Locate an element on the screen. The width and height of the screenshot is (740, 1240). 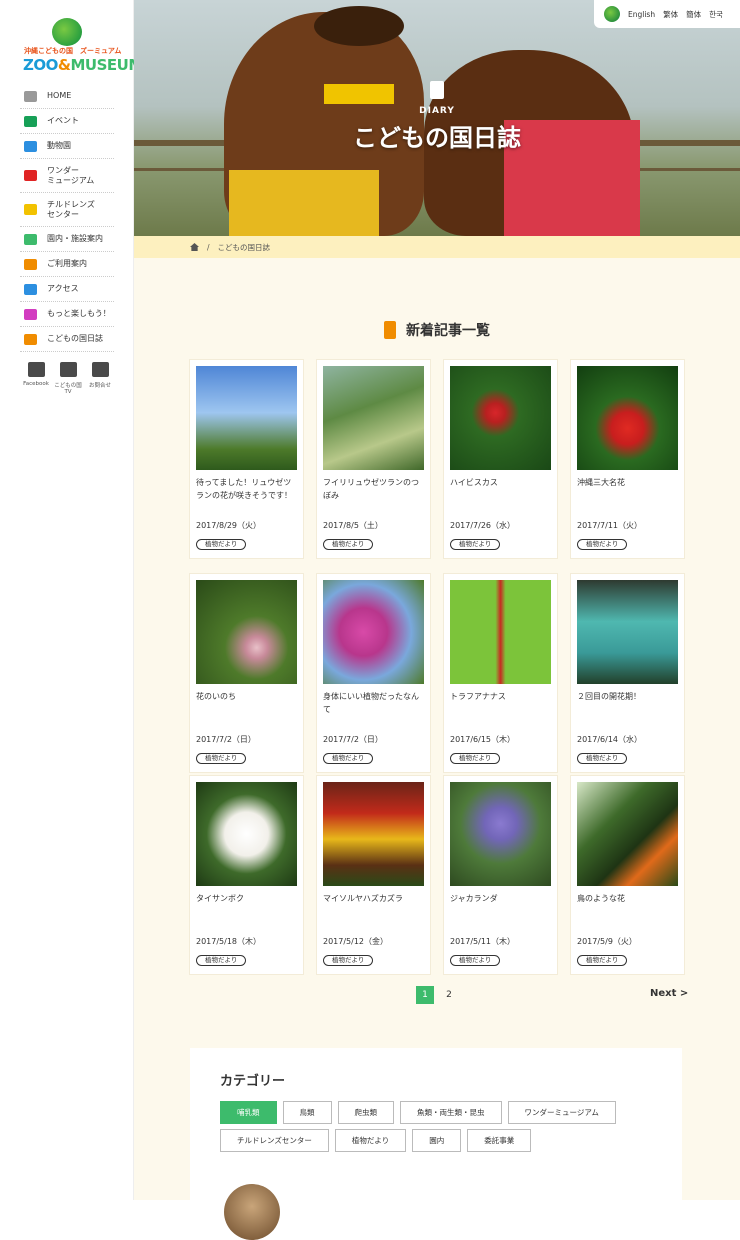
sidebar-item-6: ご利用案内 is located at coordinates (67, 264).